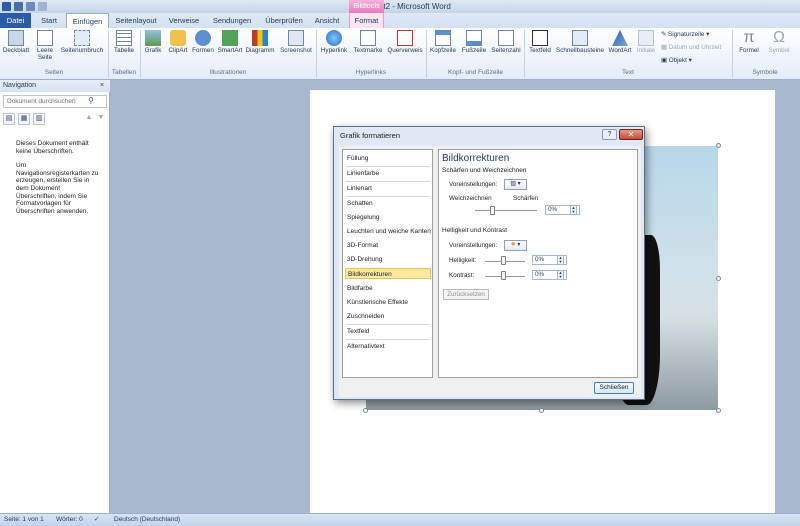 The height and width of the screenshot is (526, 800). I want to click on hyperlink-button: Hyperlink, so click(334, 42).